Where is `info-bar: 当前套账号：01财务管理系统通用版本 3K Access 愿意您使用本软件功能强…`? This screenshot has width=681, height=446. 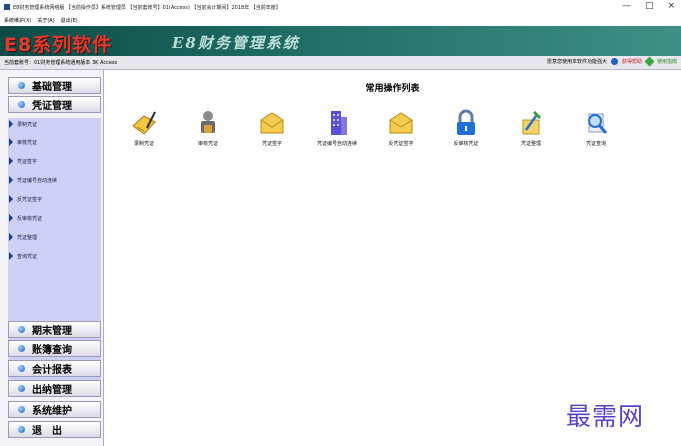 info-bar: 当前套账号：01财务管理系统通用版本 3K Access 愿意您使用本软件功能强… is located at coordinates (340, 63).